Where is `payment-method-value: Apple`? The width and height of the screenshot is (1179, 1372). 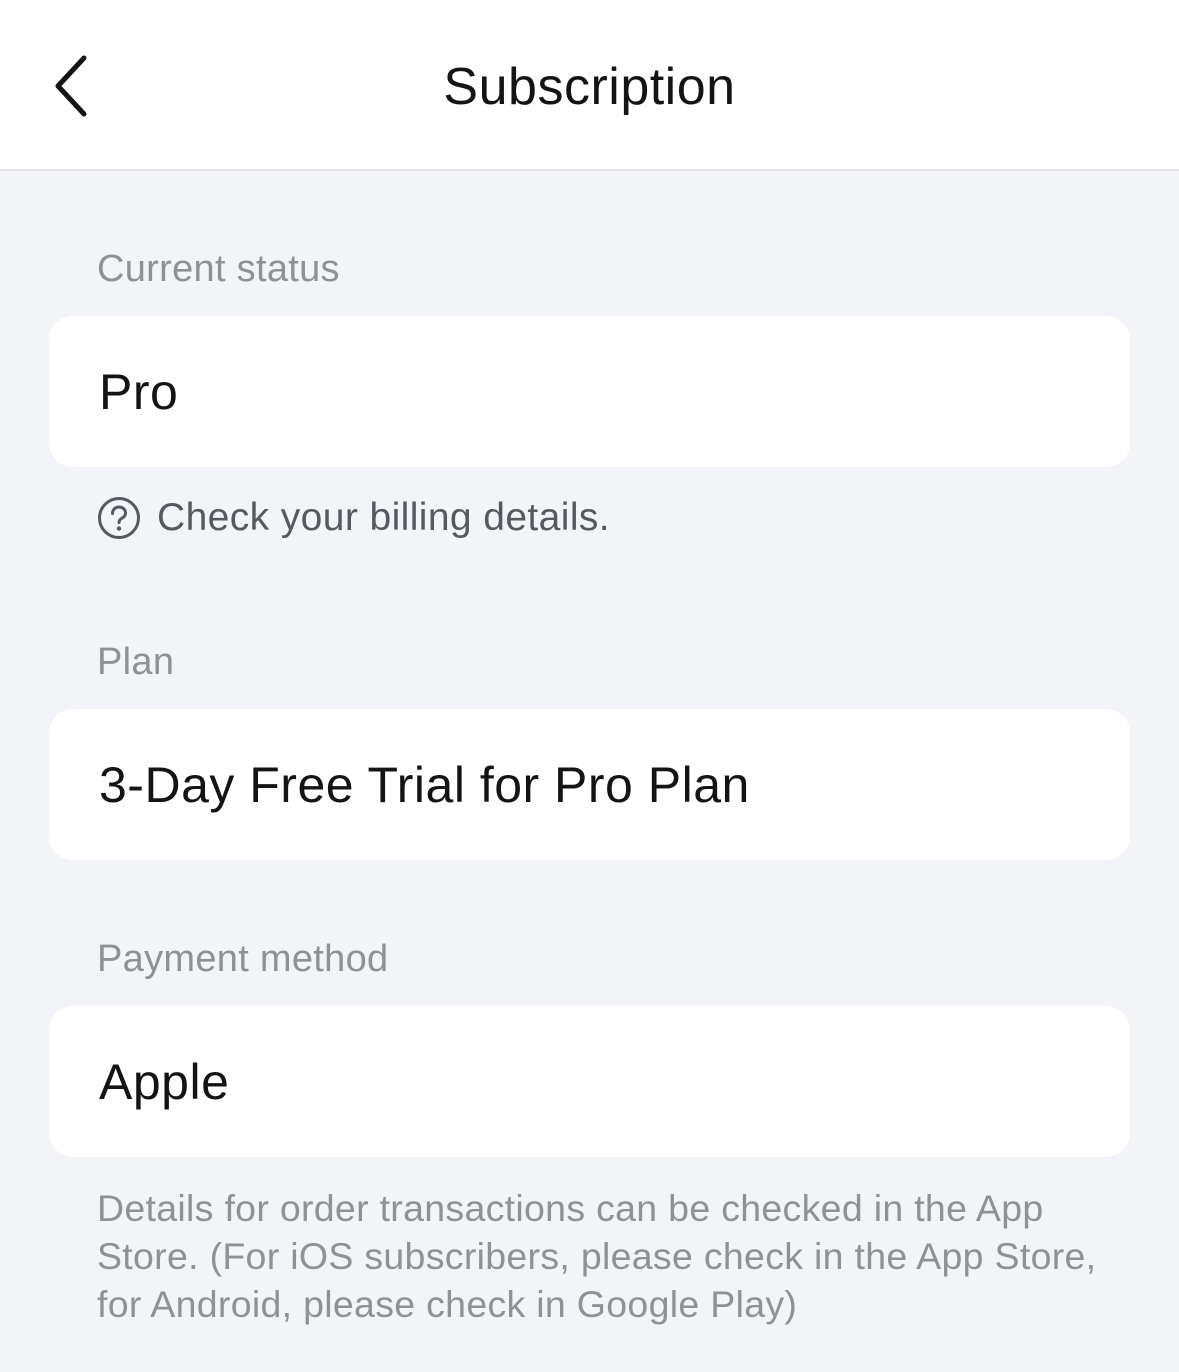
payment-method-value: Apple is located at coordinates (164, 1081).